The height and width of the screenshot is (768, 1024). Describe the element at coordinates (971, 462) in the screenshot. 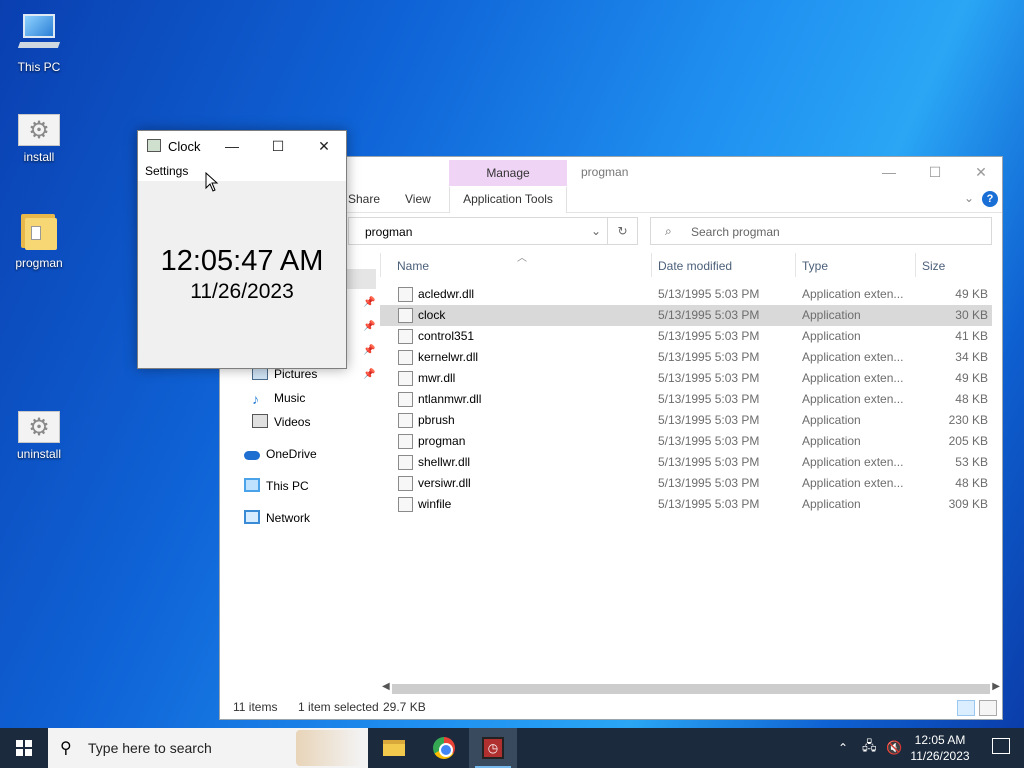

I see `file-size: 53 KB` at that location.